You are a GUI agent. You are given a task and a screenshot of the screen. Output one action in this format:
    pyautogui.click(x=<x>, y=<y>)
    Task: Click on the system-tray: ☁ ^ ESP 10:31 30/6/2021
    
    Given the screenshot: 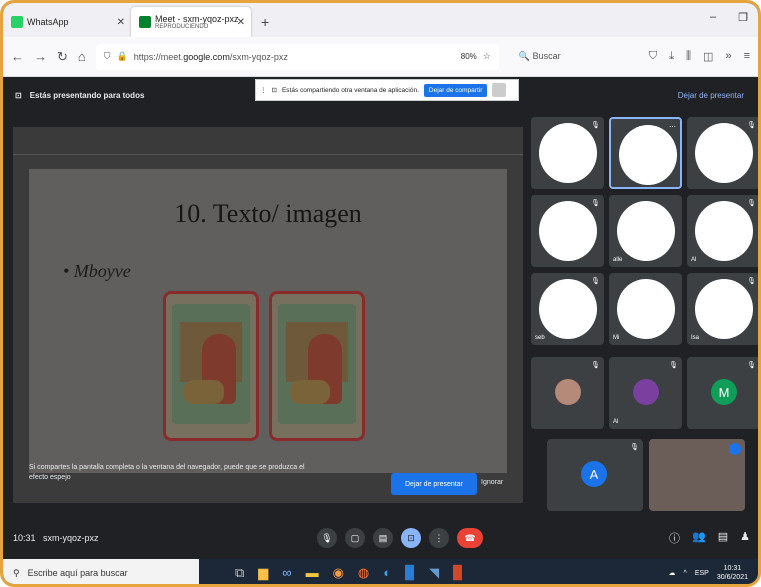 What is the action you would take?
    pyautogui.click(x=708, y=573)
    